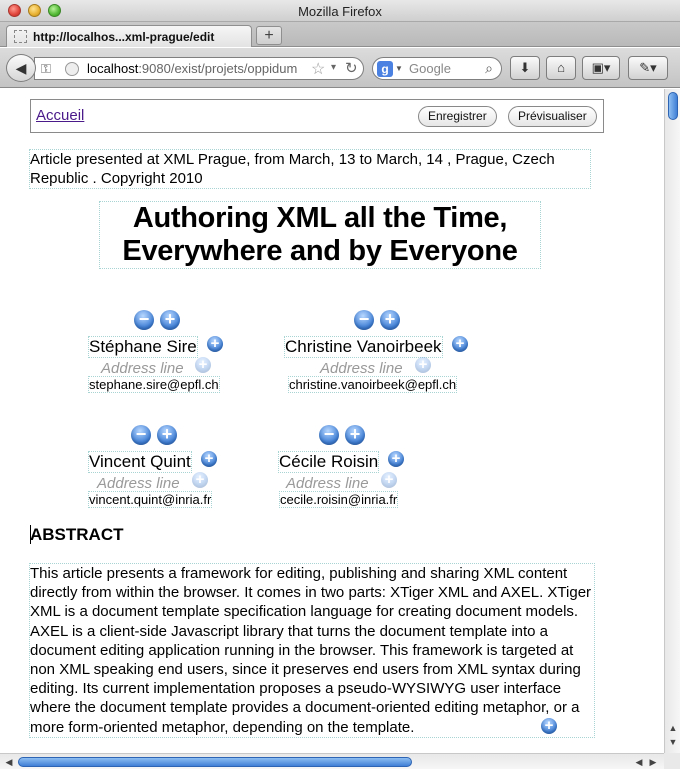 The image size is (680, 769). Describe the element at coordinates (21, 68) in the screenshot. I see `back-button: ◀` at that location.